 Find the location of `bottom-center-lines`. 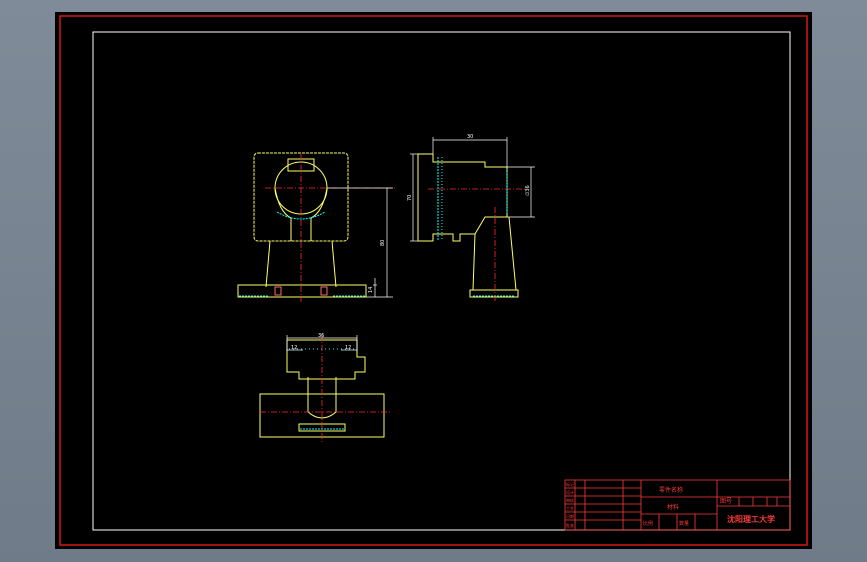

bottom-center-lines is located at coordinates (325, 388).